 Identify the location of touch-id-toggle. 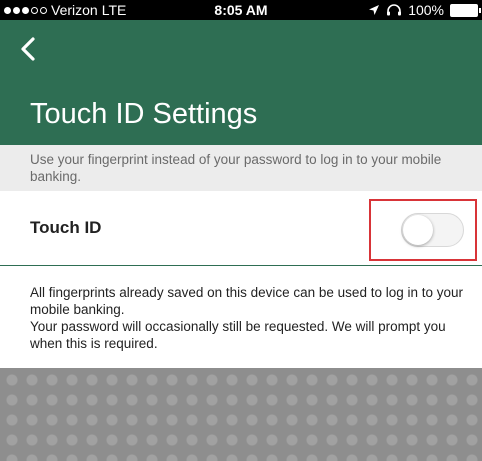
(432, 230).